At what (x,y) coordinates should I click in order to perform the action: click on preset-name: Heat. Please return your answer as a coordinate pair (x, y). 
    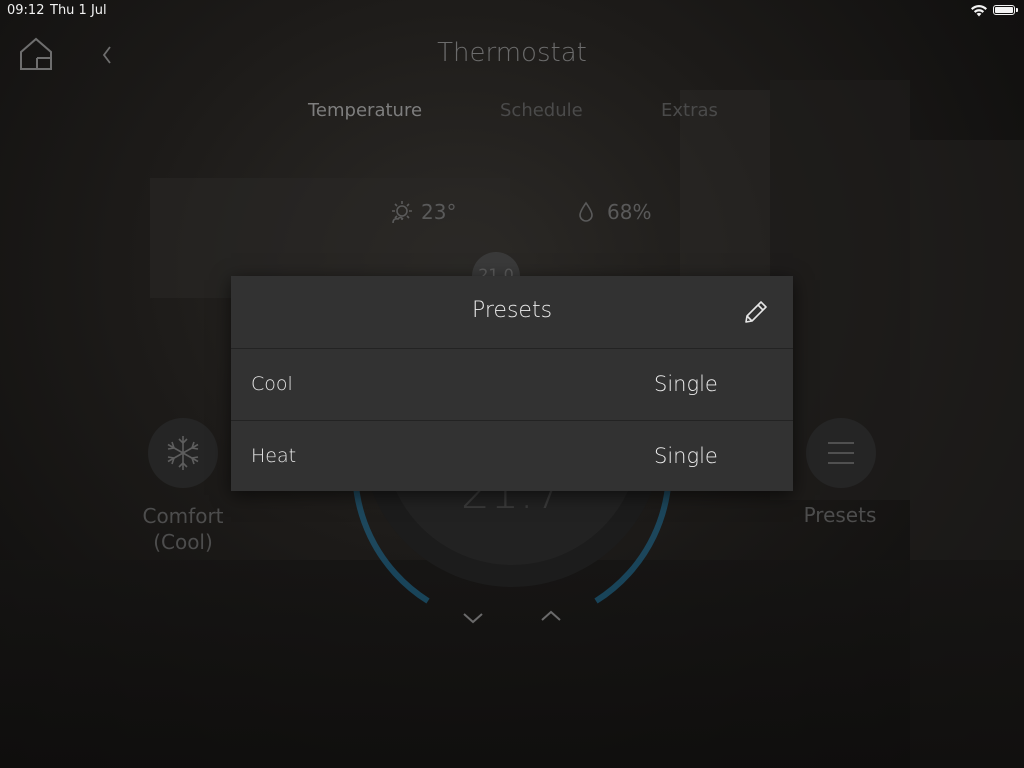
    Looking at the image, I should click on (274, 456).